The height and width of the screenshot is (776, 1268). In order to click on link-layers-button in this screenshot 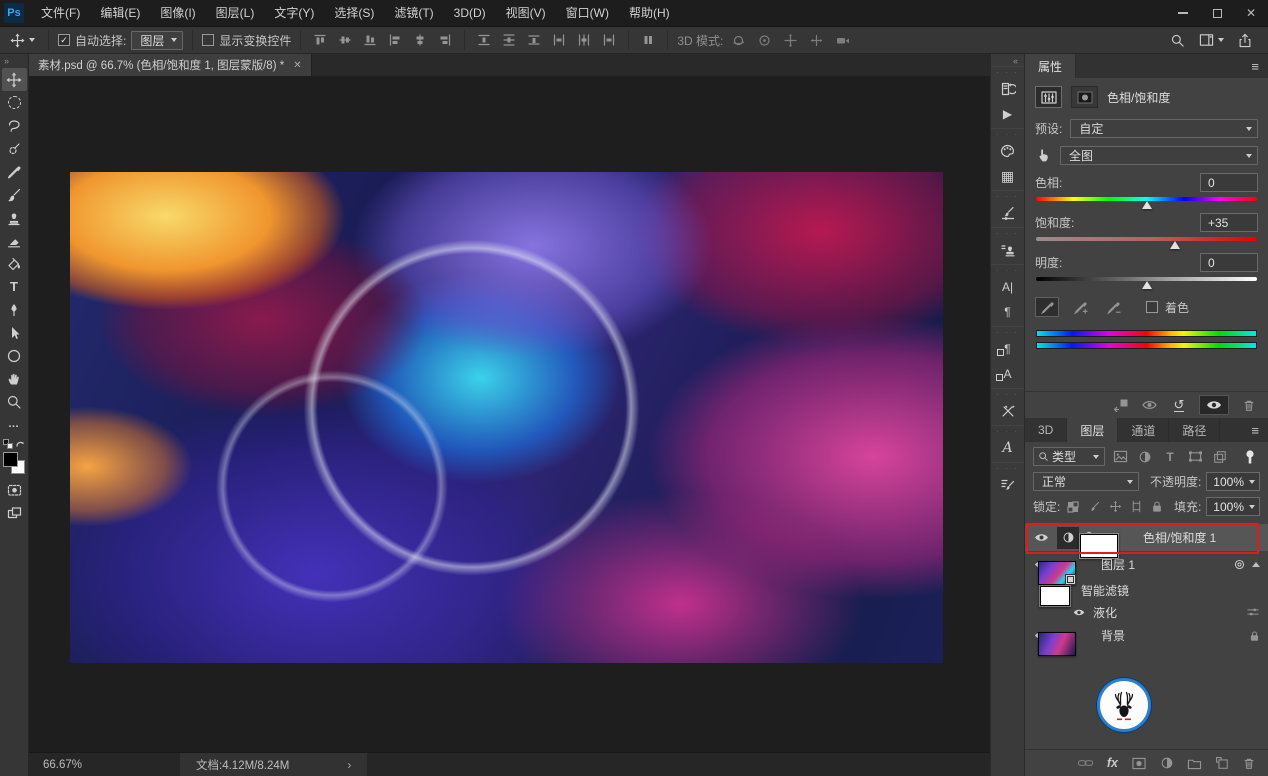, I will do `click(1085, 763)`.